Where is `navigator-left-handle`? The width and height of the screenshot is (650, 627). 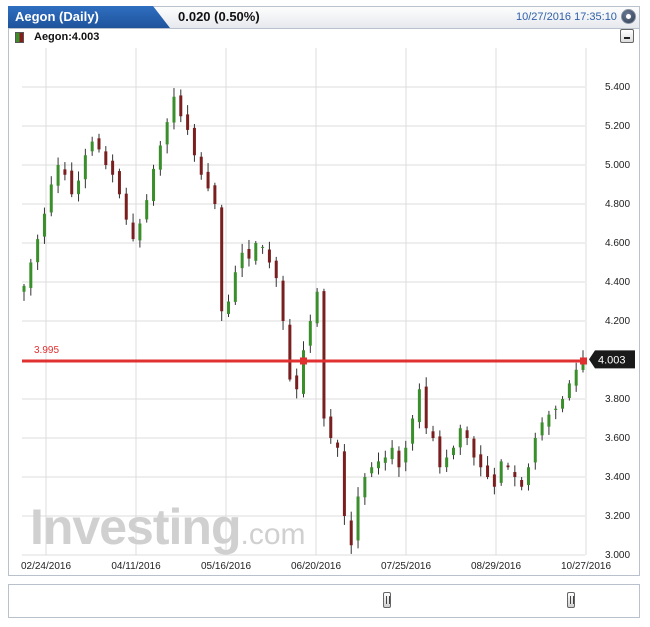
navigator-left-handle is located at coordinates (387, 600).